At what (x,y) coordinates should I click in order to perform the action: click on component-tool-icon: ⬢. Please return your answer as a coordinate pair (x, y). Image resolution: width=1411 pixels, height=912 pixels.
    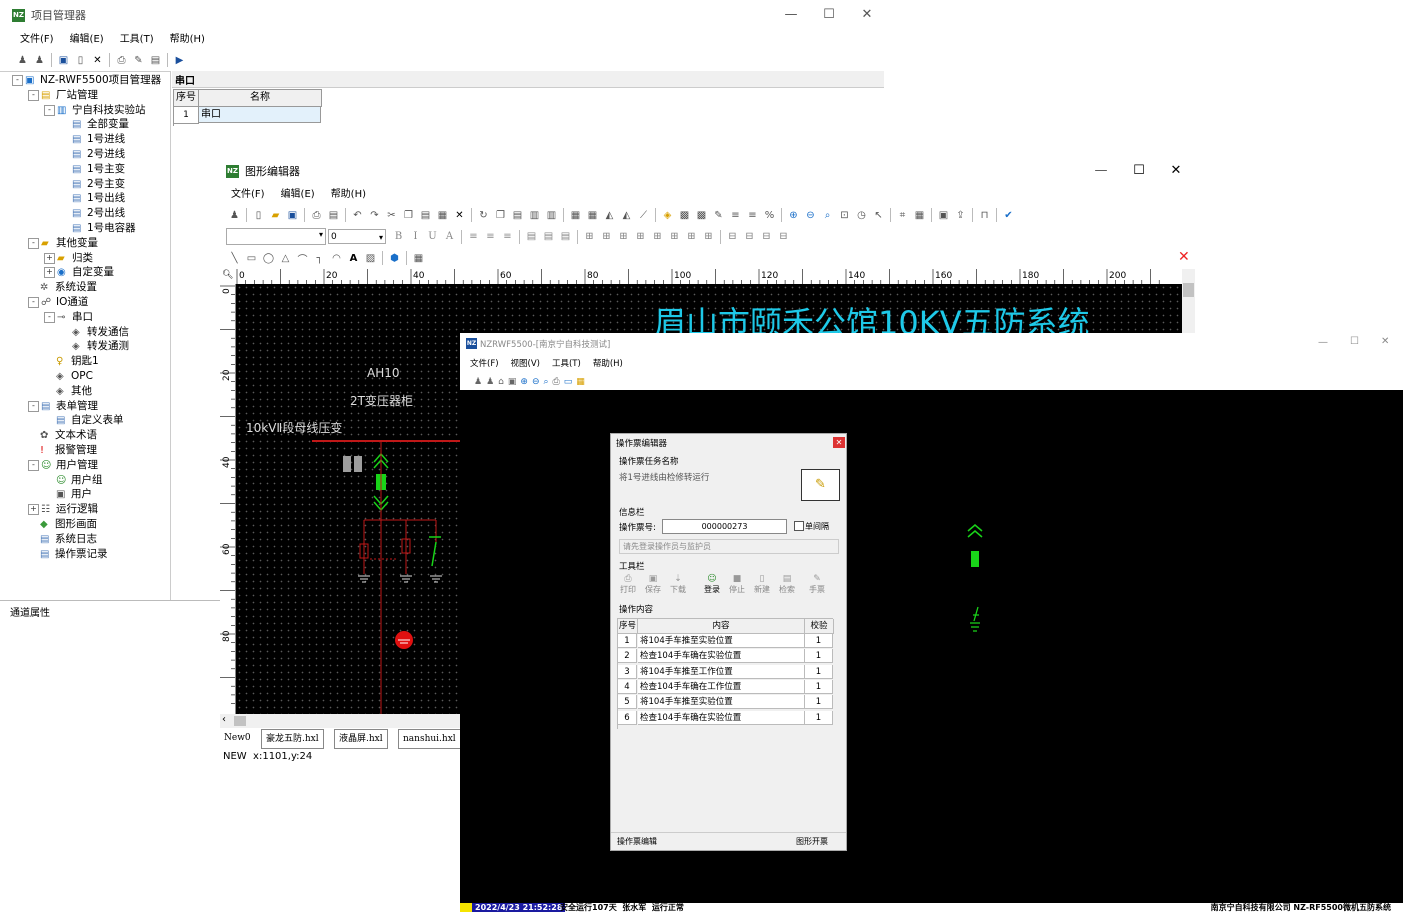
    Looking at the image, I should click on (394, 258).